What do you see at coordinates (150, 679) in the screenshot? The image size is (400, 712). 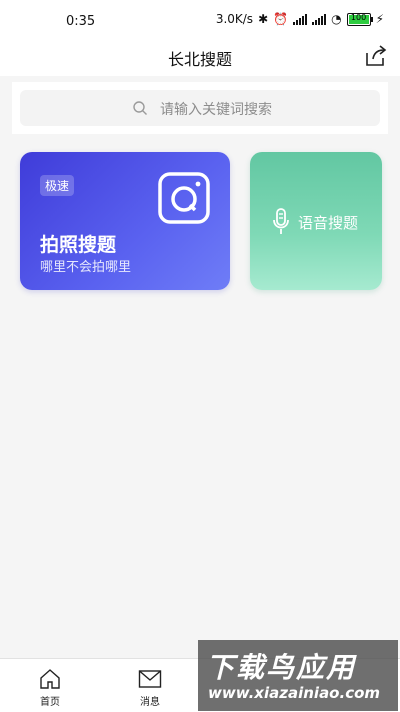 I see `mail-icon` at bounding box center [150, 679].